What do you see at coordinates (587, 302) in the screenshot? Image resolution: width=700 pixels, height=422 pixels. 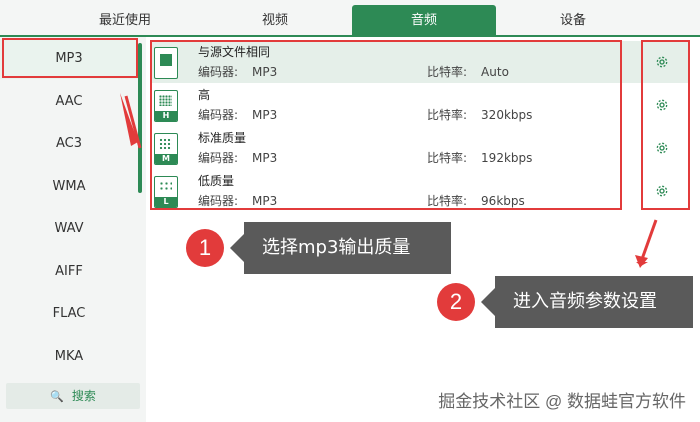 I see `step-2-callout: 进入音频参数设置` at bounding box center [587, 302].